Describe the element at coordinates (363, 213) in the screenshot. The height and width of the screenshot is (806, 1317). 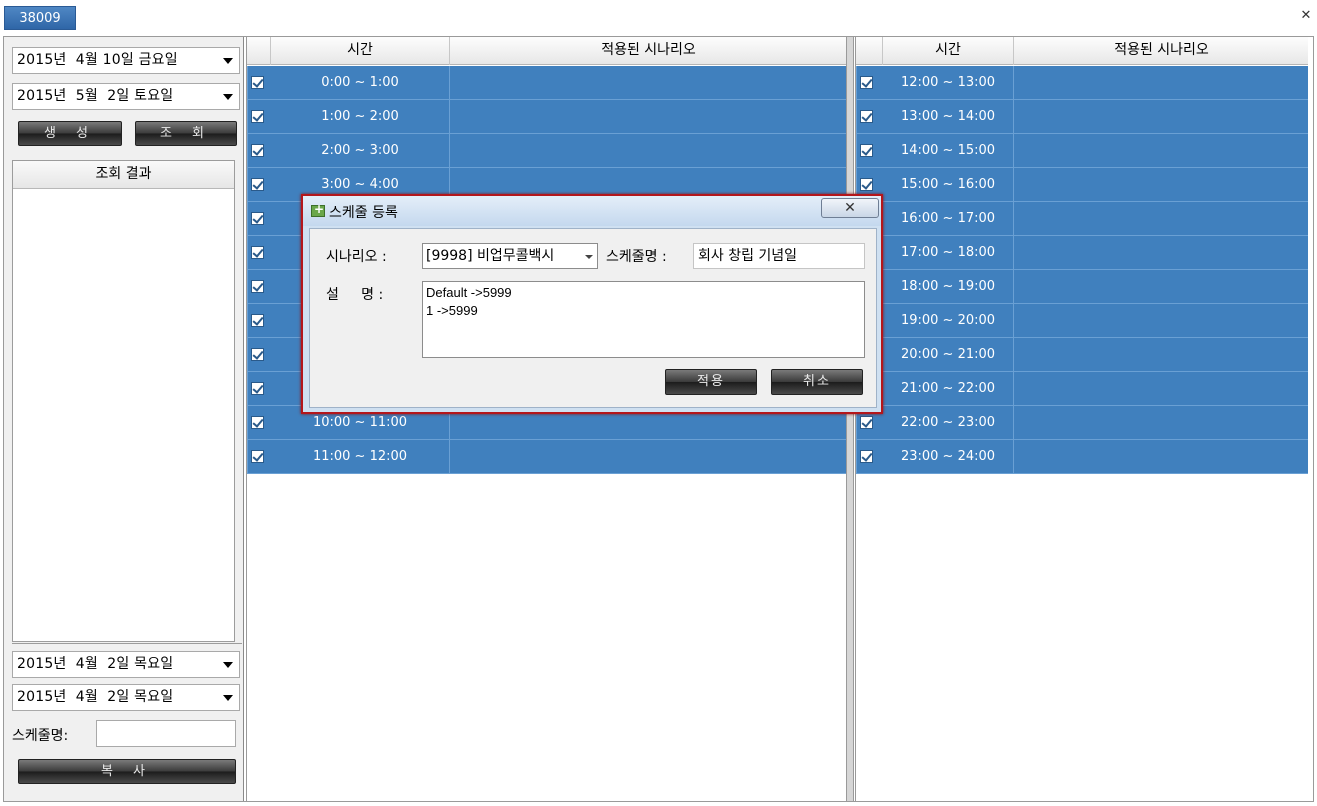
I see `dialog-title: 스케줄 등록` at that location.